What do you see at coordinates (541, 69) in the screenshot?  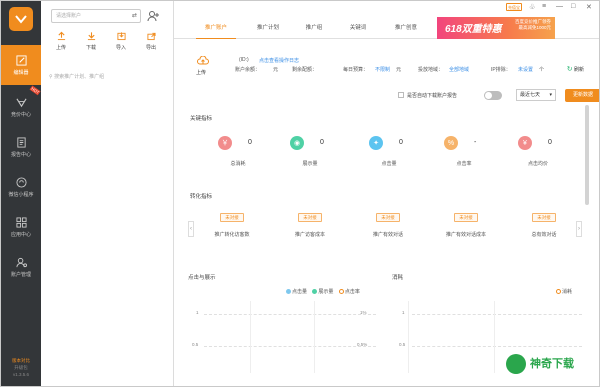 I see `ip-info-icon: 个` at bounding box center [541, 69].